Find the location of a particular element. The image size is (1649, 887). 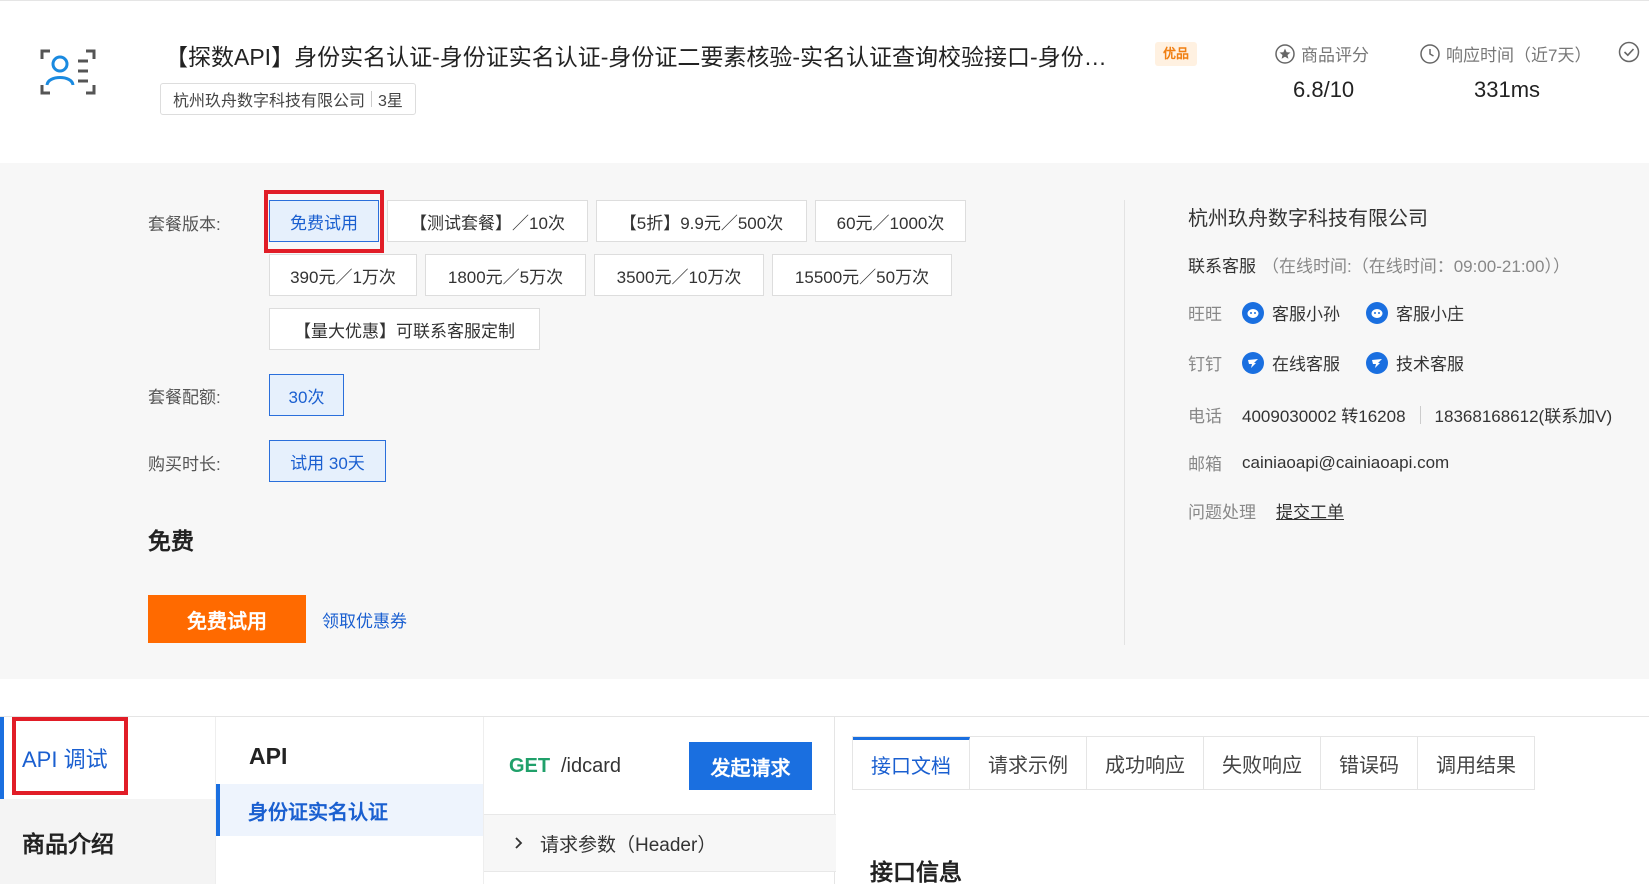

star-level: 3星 is located at coordinates (390, 101).